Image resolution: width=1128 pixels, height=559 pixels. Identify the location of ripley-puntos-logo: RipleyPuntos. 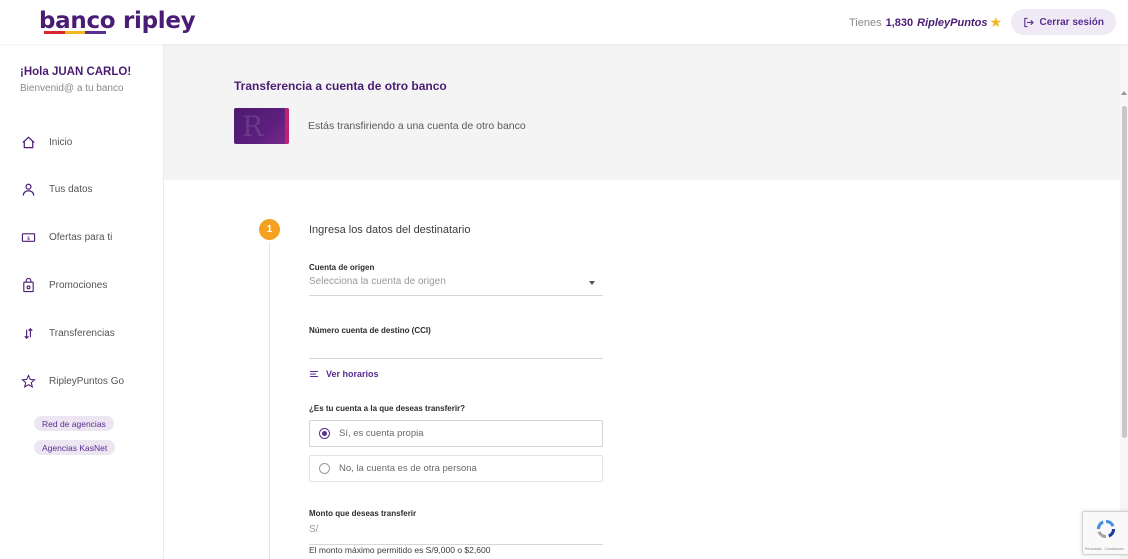
(952, 23).